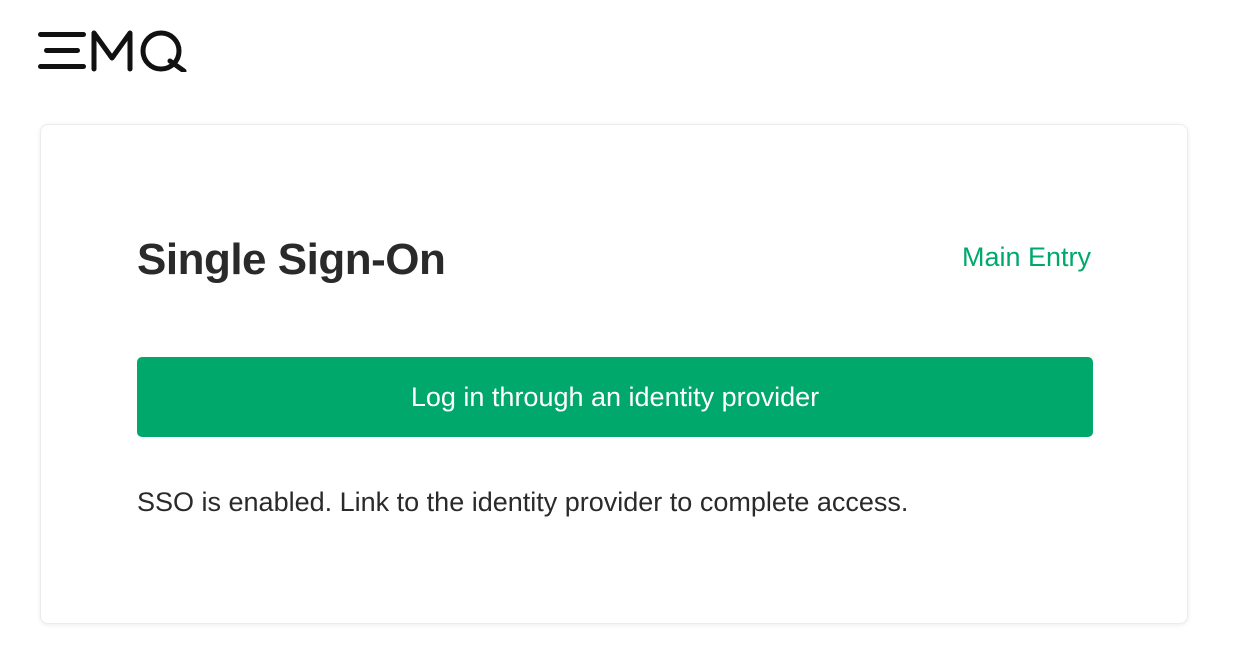 Image resolution: width=1236 pixels, height=664 pixels. Describe the element at coordinates (614, 260) in the screenshot. I see `card-header: Single Sign-On Main Entry` at that location.